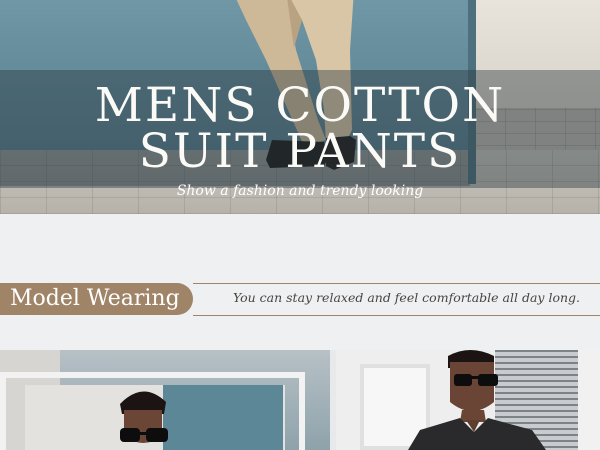  Describe the element at coordinates (144, 417) in the screenshot. I see `model-left-image` at that location.